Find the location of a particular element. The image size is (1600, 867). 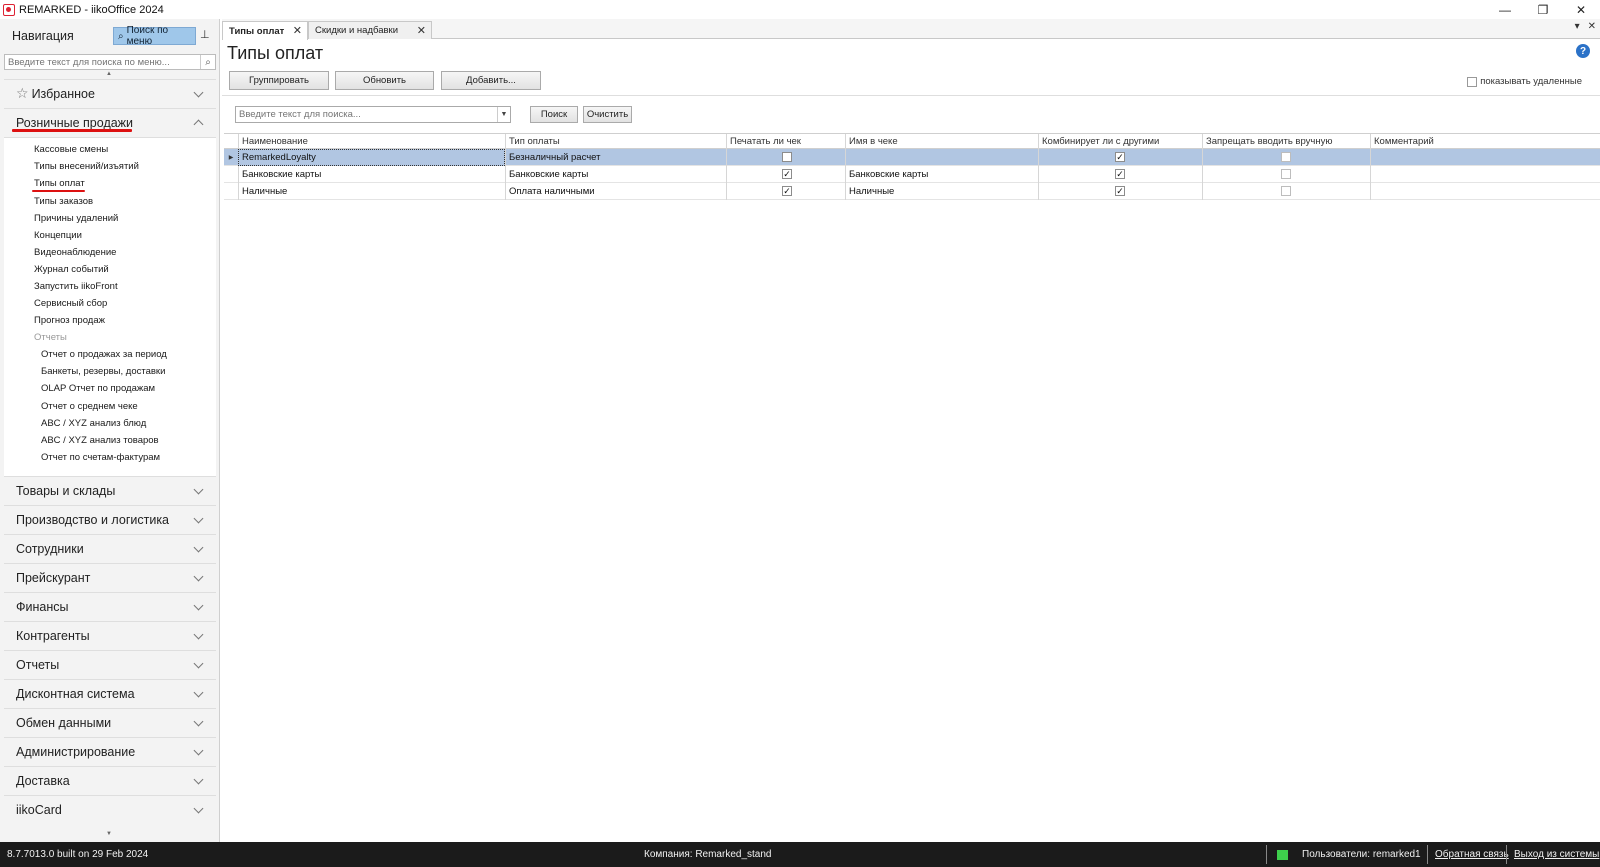

sidebar-item-launch-front: Запустить iikoFront is located at coordinates (76, 286).